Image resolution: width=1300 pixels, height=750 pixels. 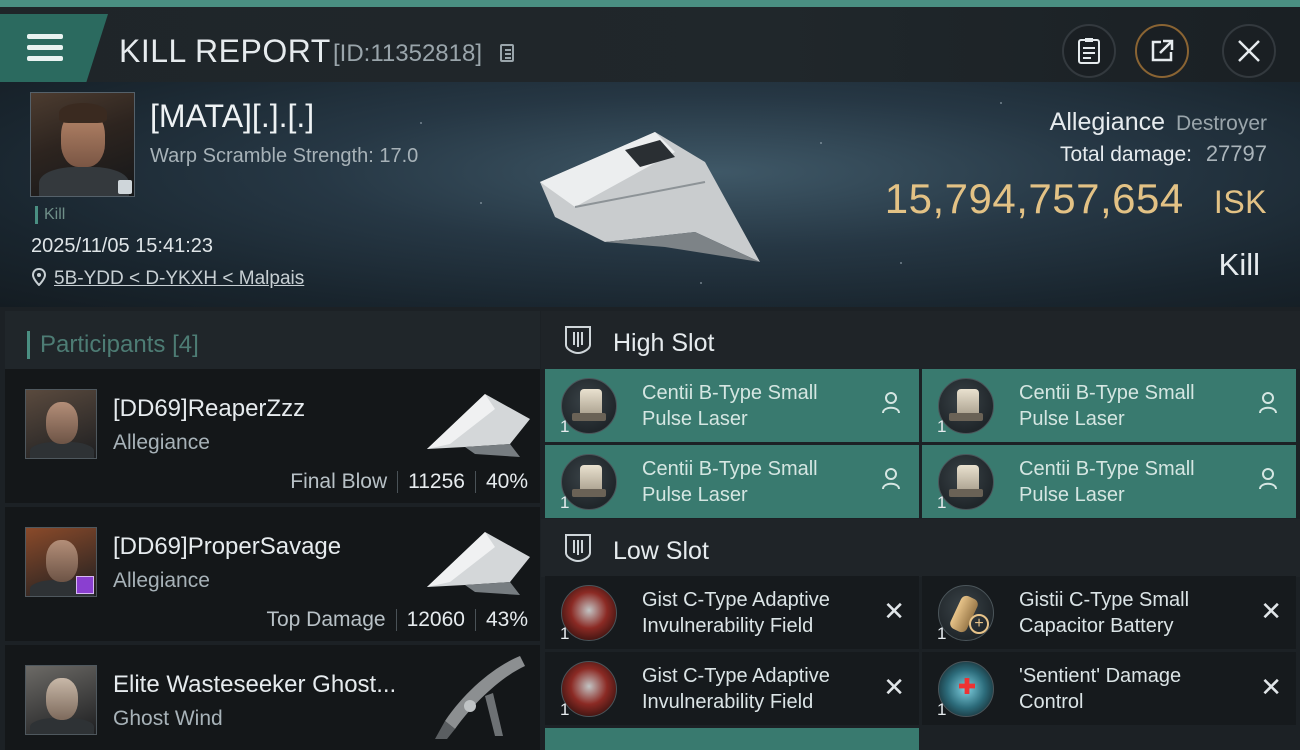 What do you see at coordinates (272, 340) in the screenshot?
I see `participants-header: Participants [4]` at bounding box center [272, 340].